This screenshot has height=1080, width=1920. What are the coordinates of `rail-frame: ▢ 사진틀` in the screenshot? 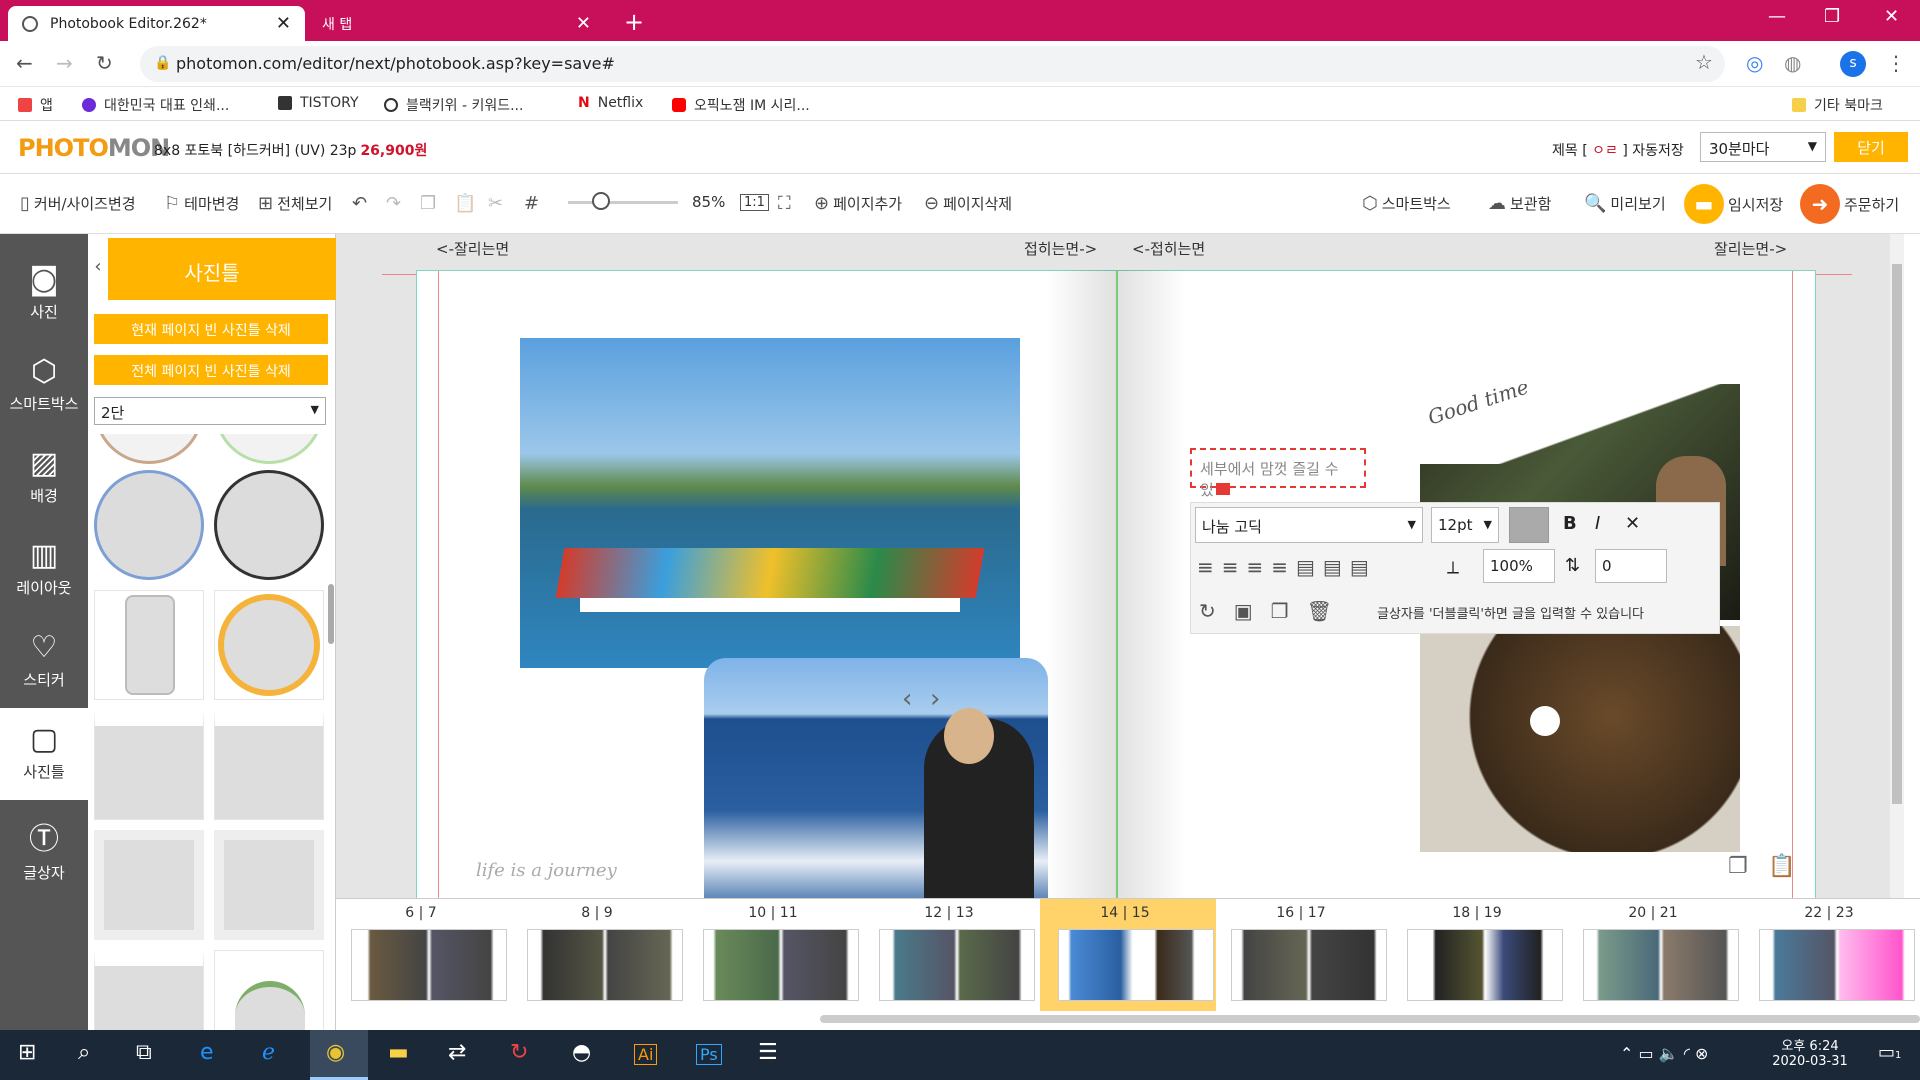 It's located at (44, 754).